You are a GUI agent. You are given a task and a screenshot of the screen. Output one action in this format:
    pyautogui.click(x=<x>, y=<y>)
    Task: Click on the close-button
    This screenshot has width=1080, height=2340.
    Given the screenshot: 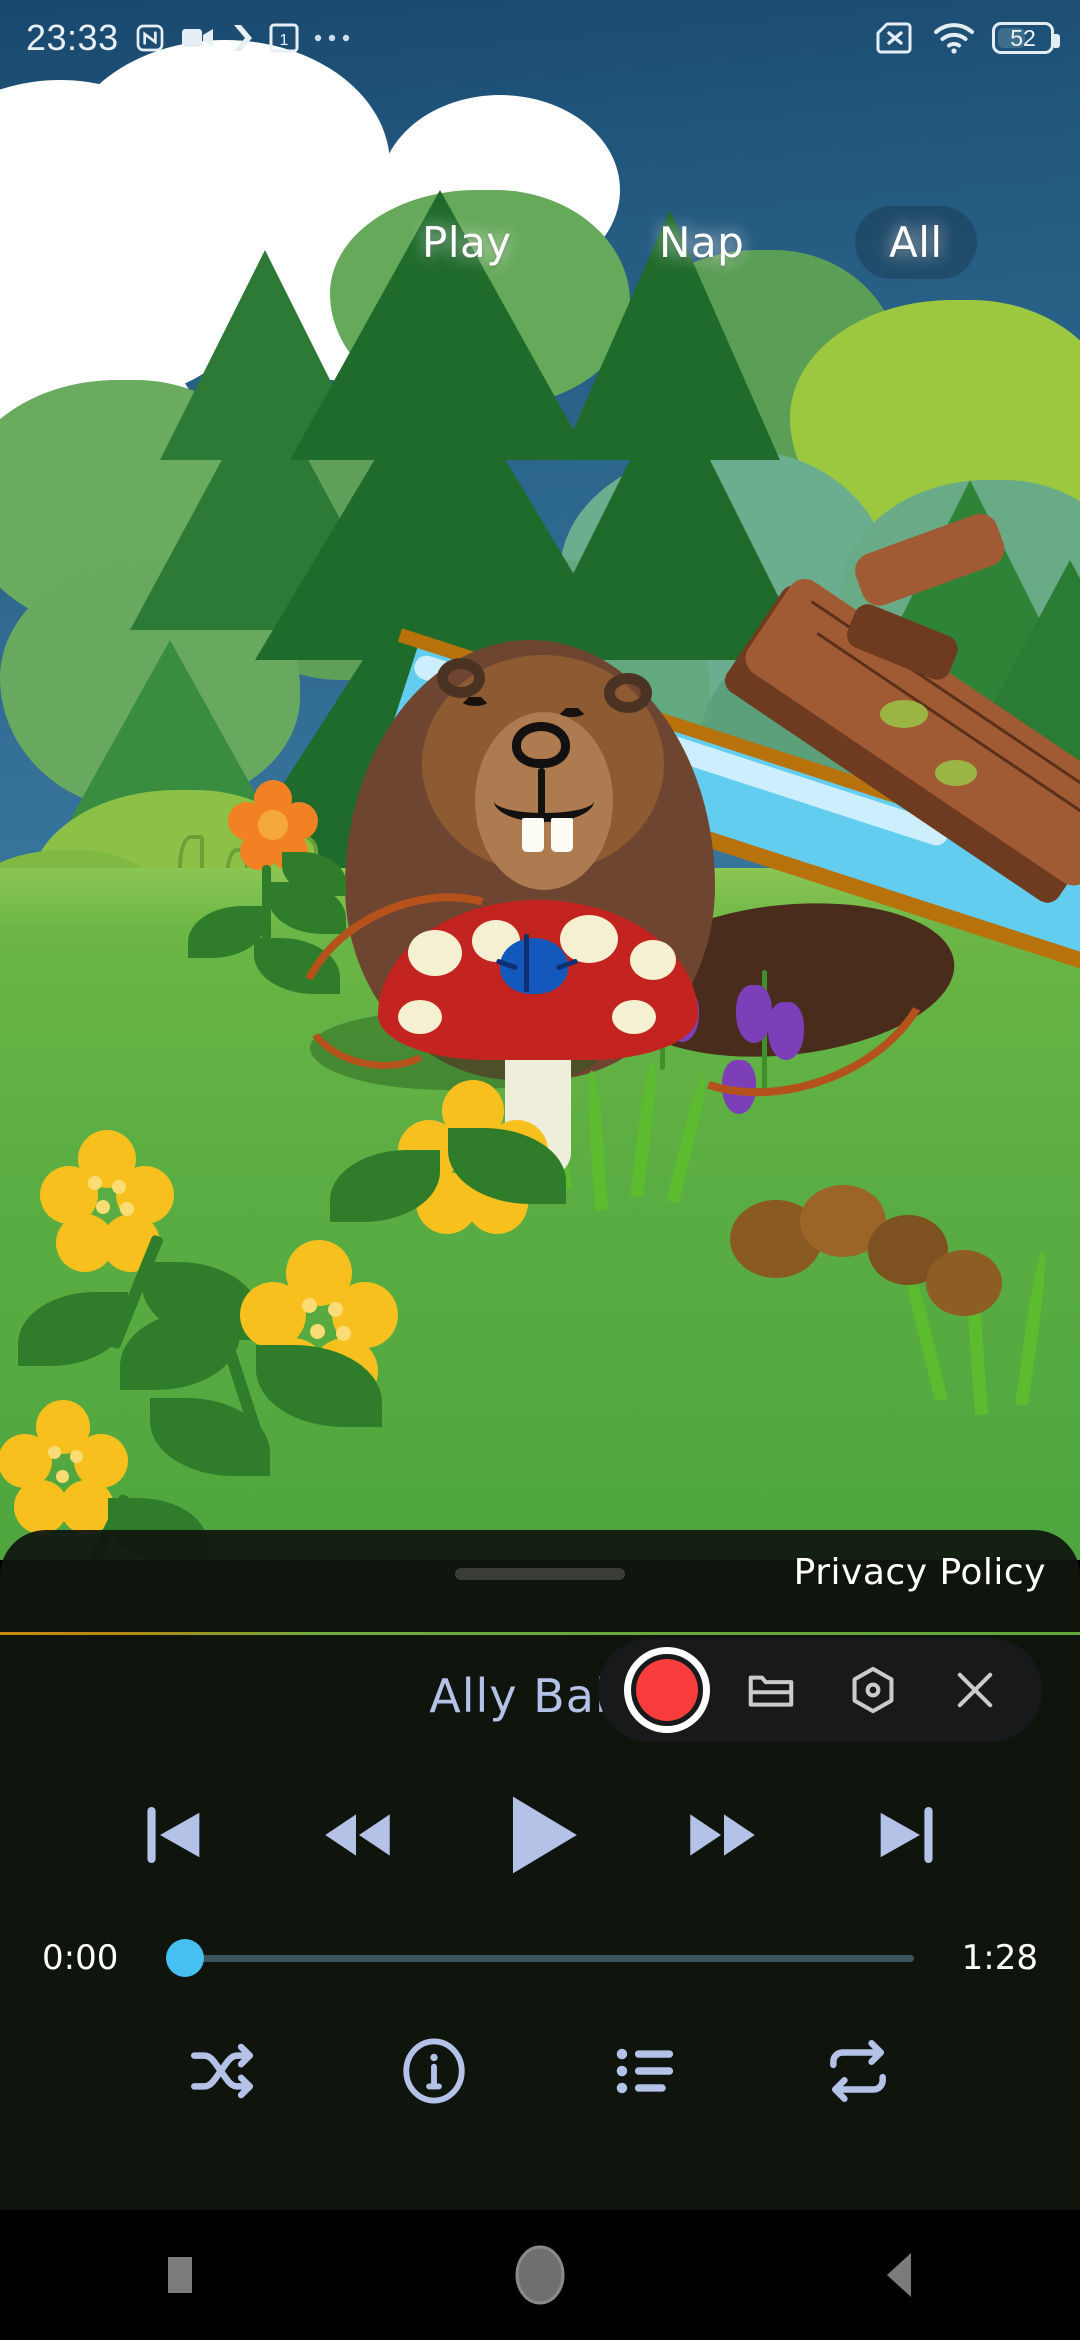 What is the action you would take?
    pyautogui.click(x=975, y=1690)
    